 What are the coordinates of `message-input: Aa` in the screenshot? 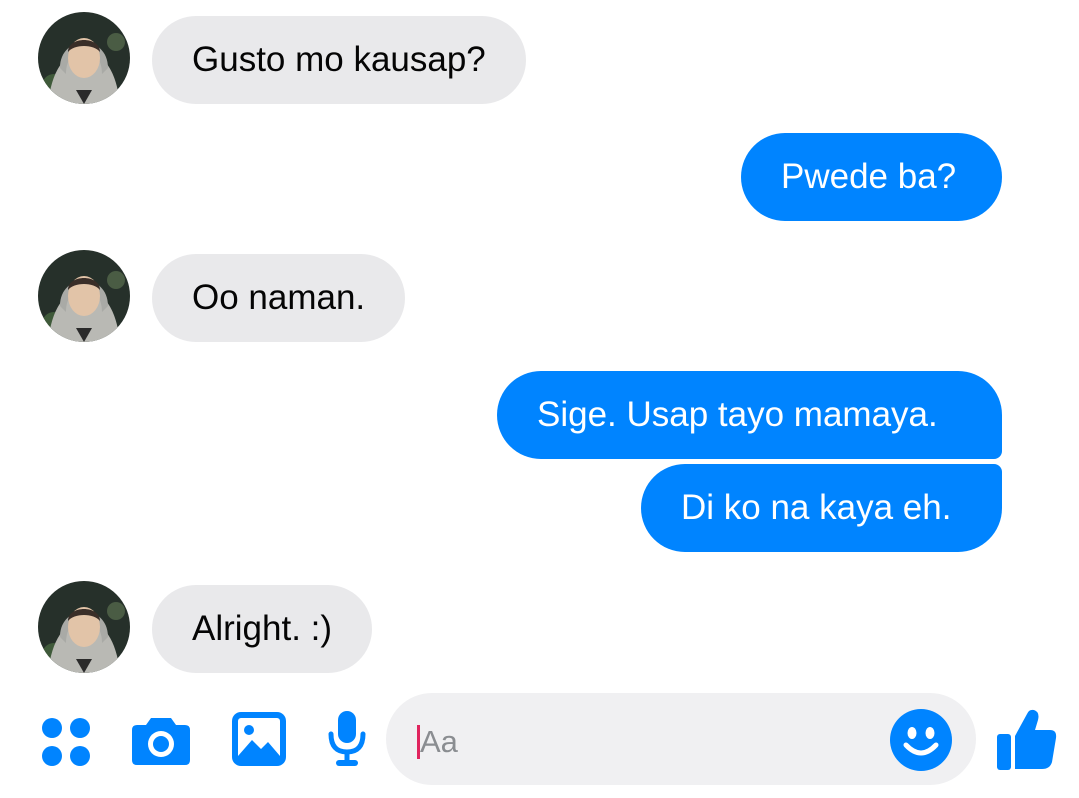 It's located at (681, 739).